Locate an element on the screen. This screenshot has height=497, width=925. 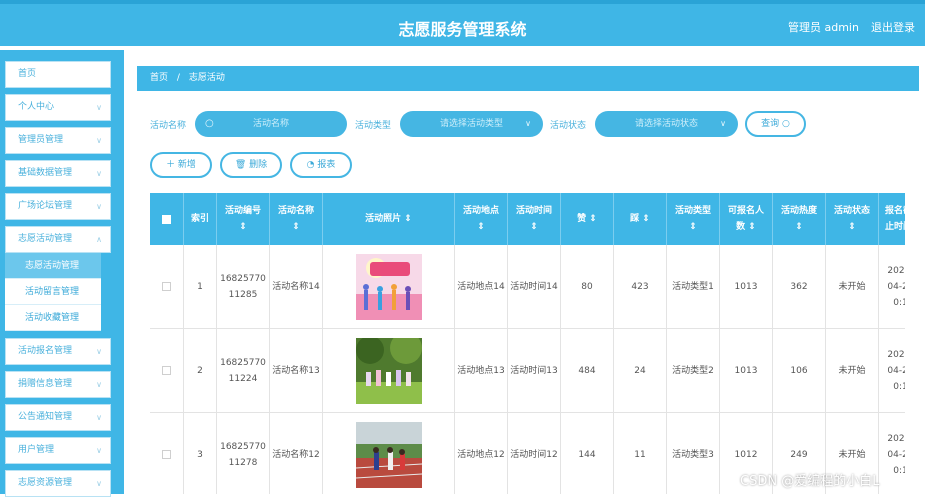
sidebar-item-profile: 个人中心 ∨ is located at coordinates (58, 107).